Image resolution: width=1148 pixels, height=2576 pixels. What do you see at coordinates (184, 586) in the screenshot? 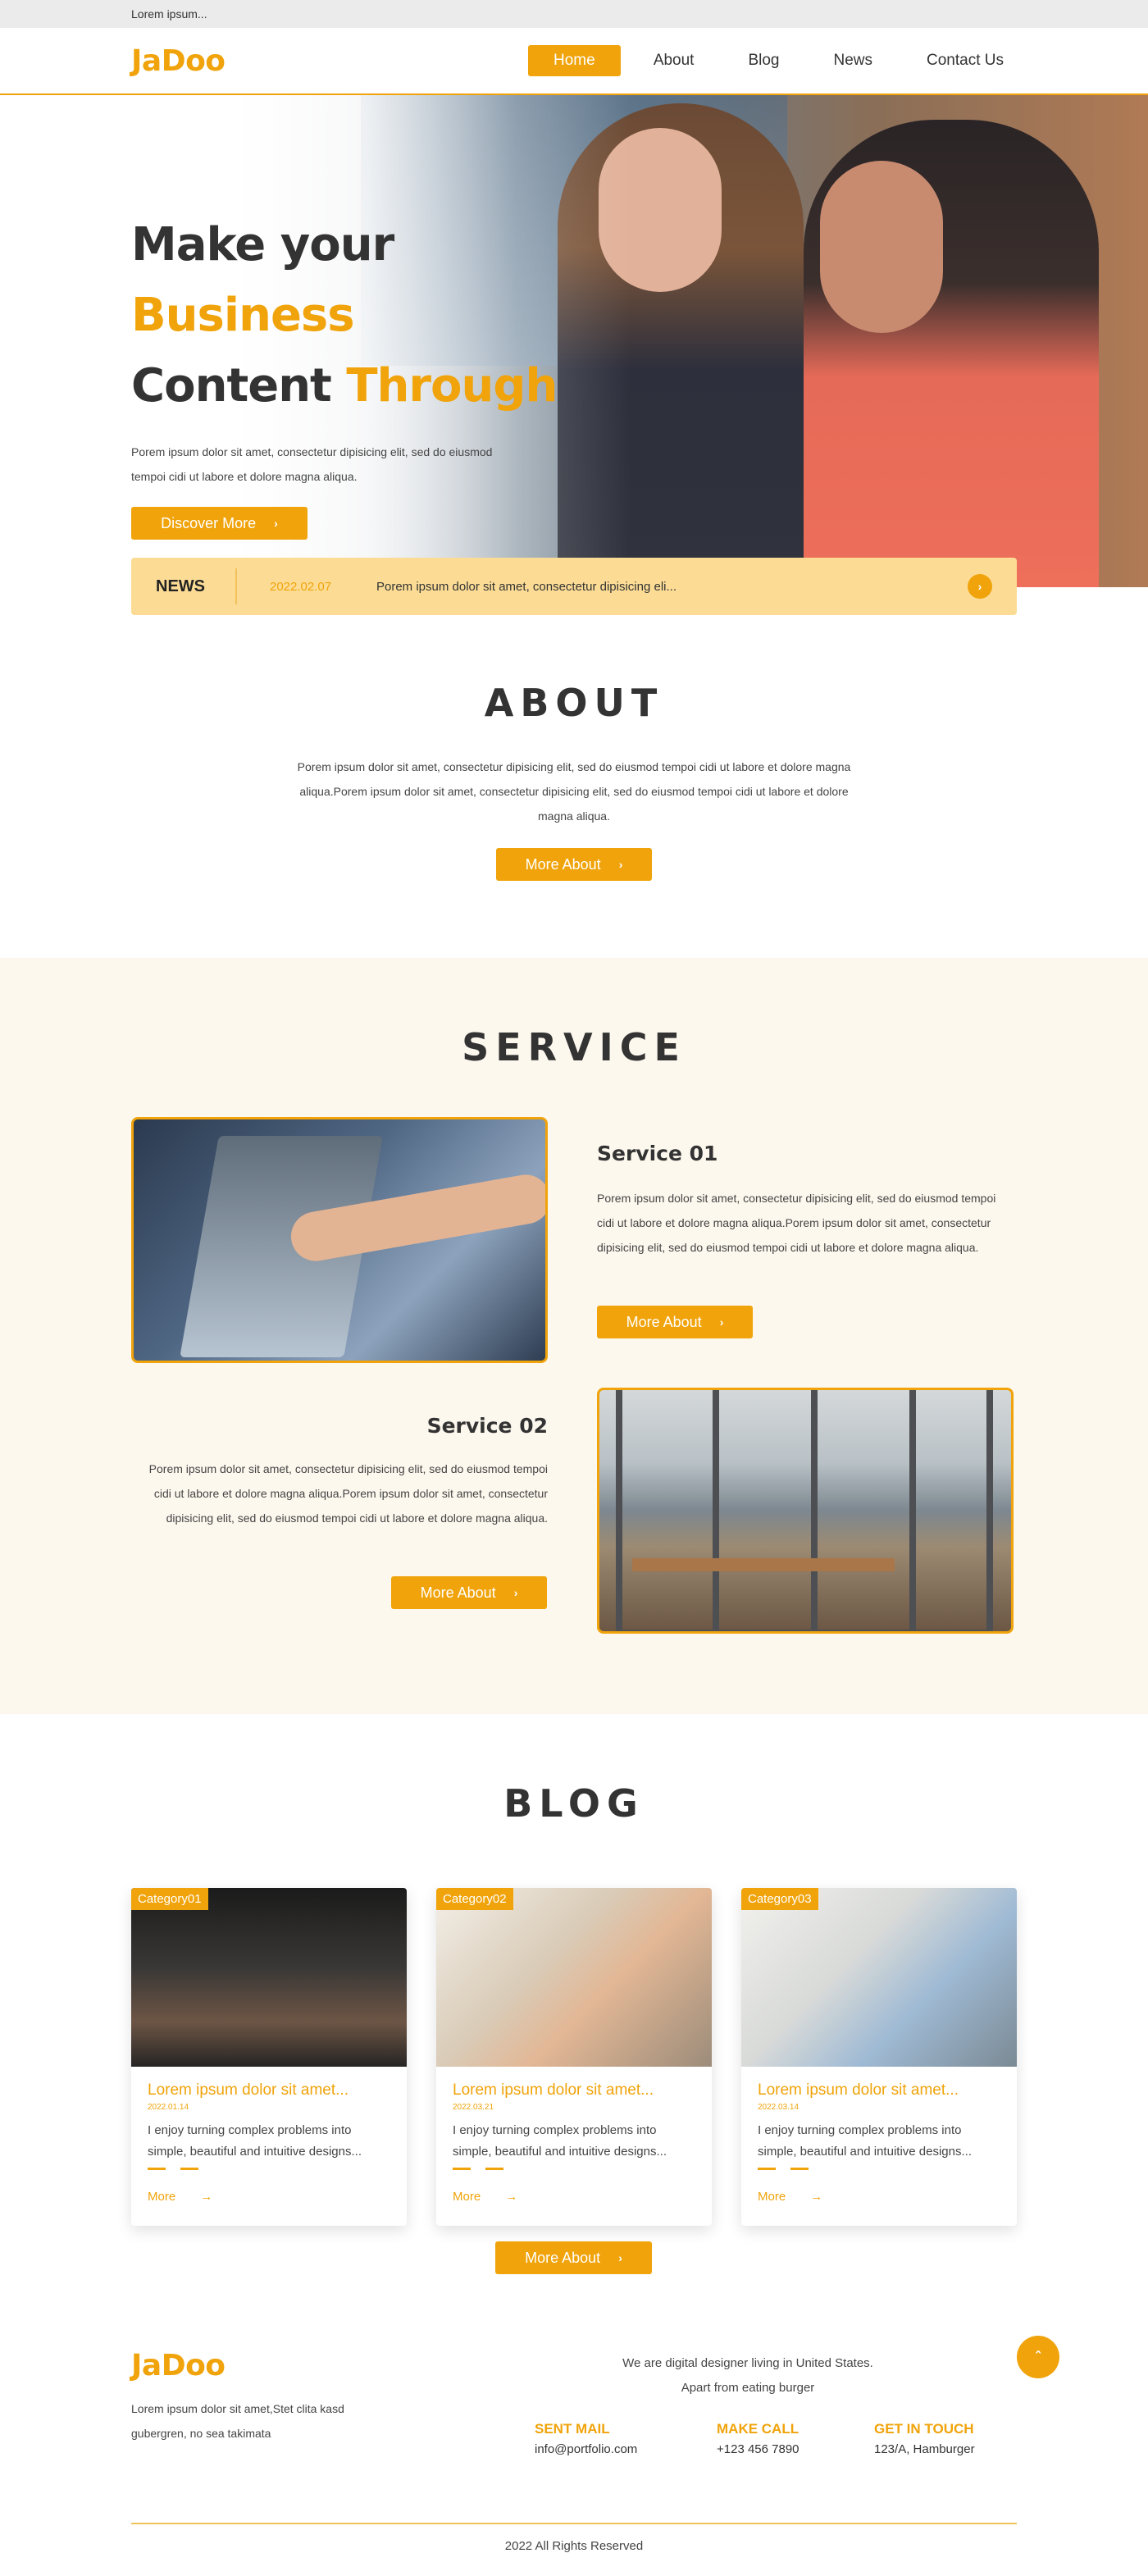
I see `news-label: NEWS` at bounding box center [184, 586].